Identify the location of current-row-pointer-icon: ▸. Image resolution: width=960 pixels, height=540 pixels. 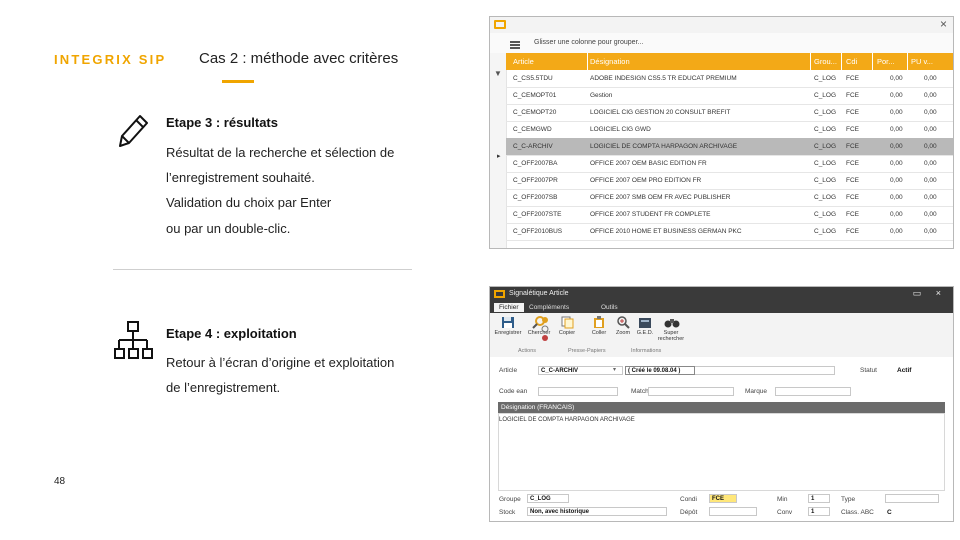
(499, 156).